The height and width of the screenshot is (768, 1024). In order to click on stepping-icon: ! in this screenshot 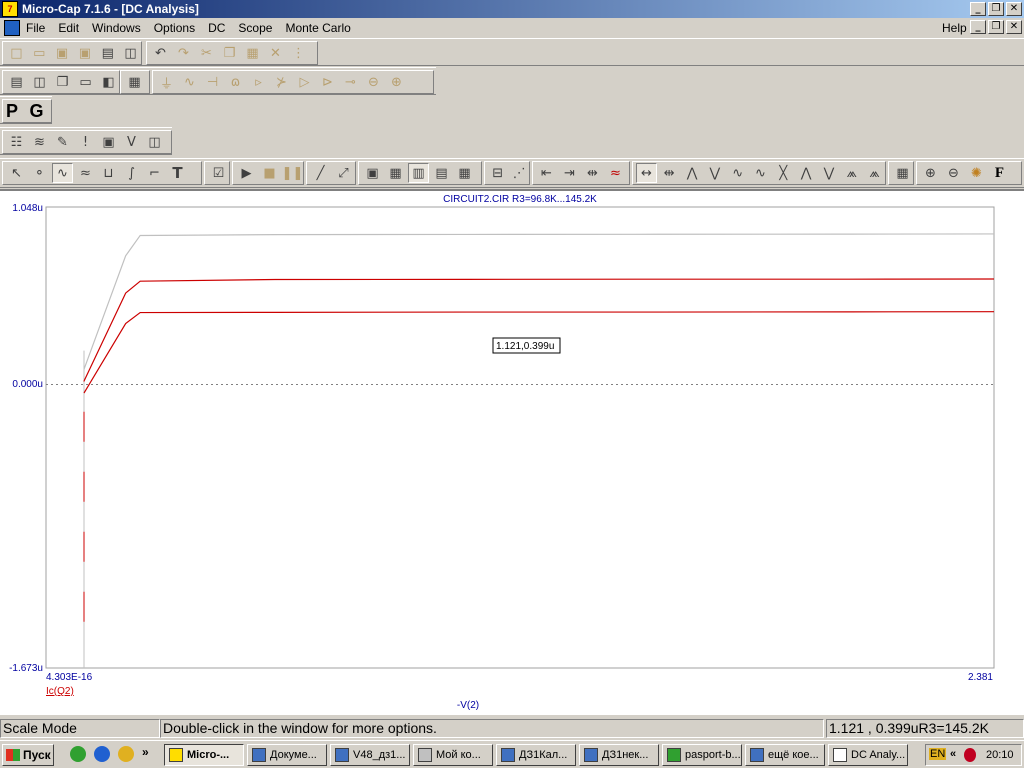, I will do `click(85, 142)`.